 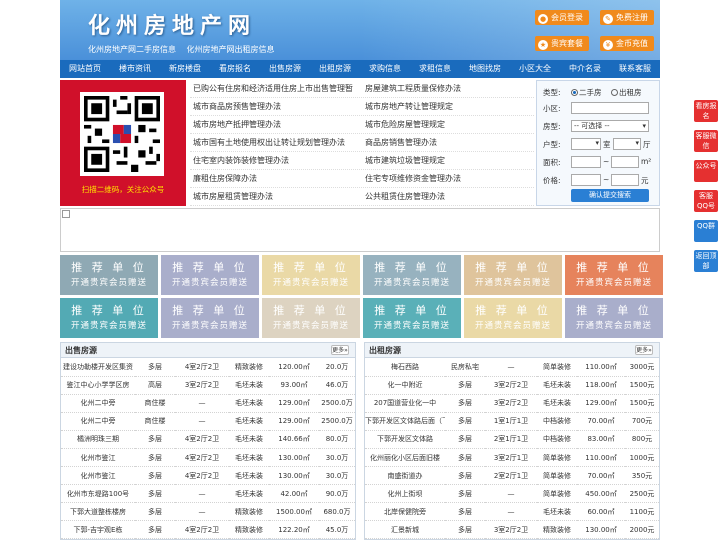 What do you see at coordinates (360, 230) in the screenshot?
I see `ad-banner` at bounding box center [360, 230].